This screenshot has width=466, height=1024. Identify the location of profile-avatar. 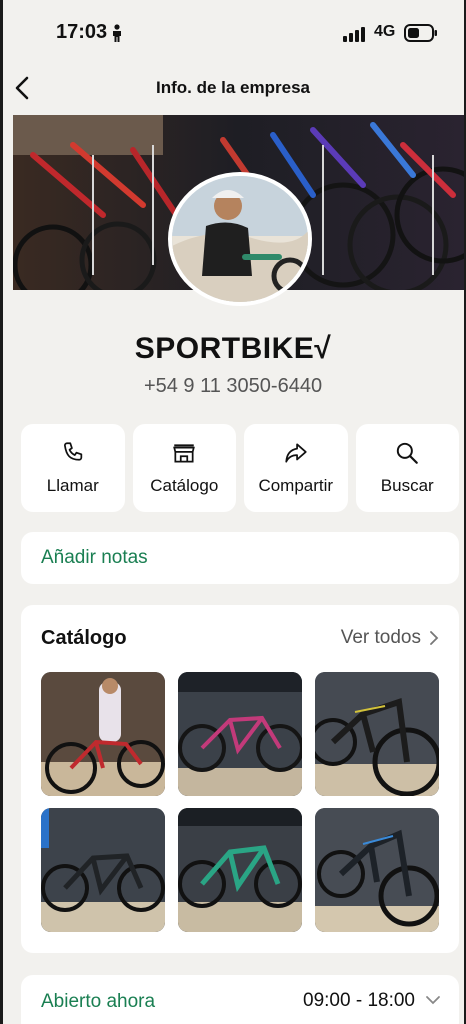
(240, 239).